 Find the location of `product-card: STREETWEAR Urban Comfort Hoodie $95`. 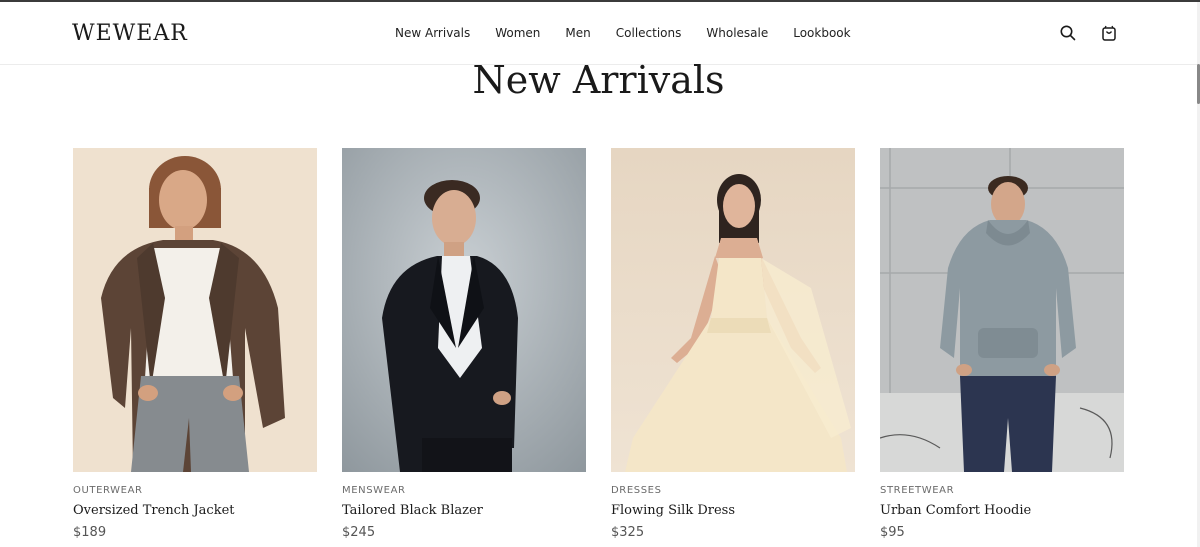

product-card: STREETWEAR Urban Comfort Hoodie $95 is located at coordinates (1002, 344).